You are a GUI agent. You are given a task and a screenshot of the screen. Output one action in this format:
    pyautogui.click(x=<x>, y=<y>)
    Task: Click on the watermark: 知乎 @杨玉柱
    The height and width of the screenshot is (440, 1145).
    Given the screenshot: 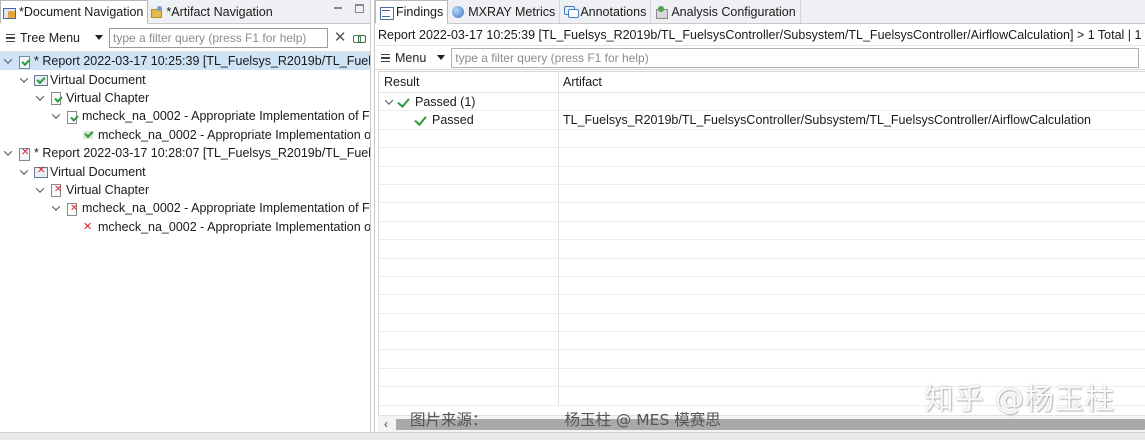 What is the action you would take?
    pyautogui.click(x=1019, y=399)
    